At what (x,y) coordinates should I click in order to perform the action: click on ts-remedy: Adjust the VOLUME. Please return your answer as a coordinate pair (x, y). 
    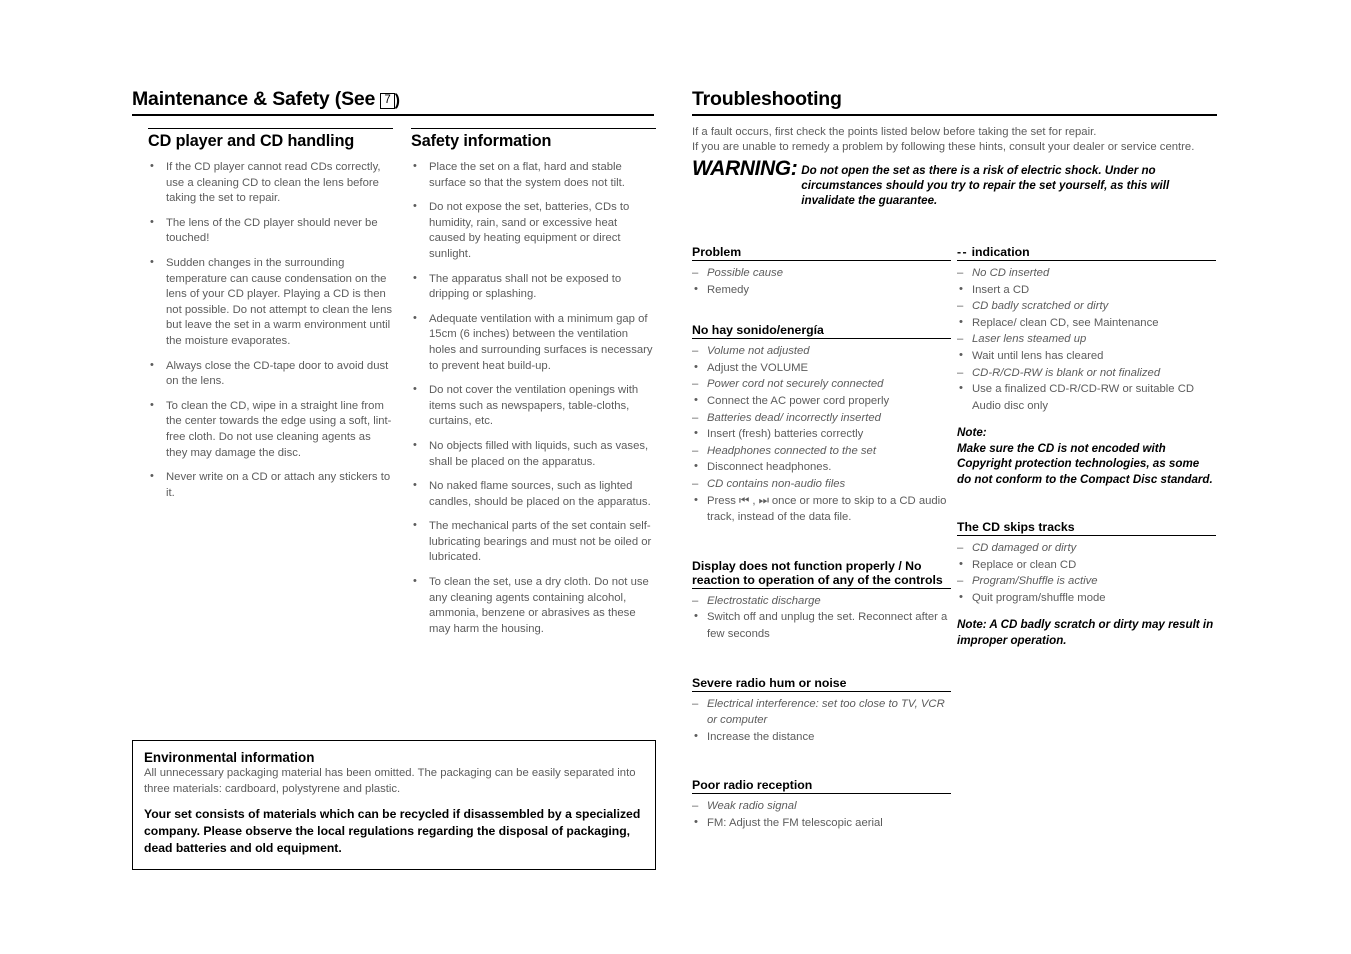
    Looking at the image, I should click on (821, 368).